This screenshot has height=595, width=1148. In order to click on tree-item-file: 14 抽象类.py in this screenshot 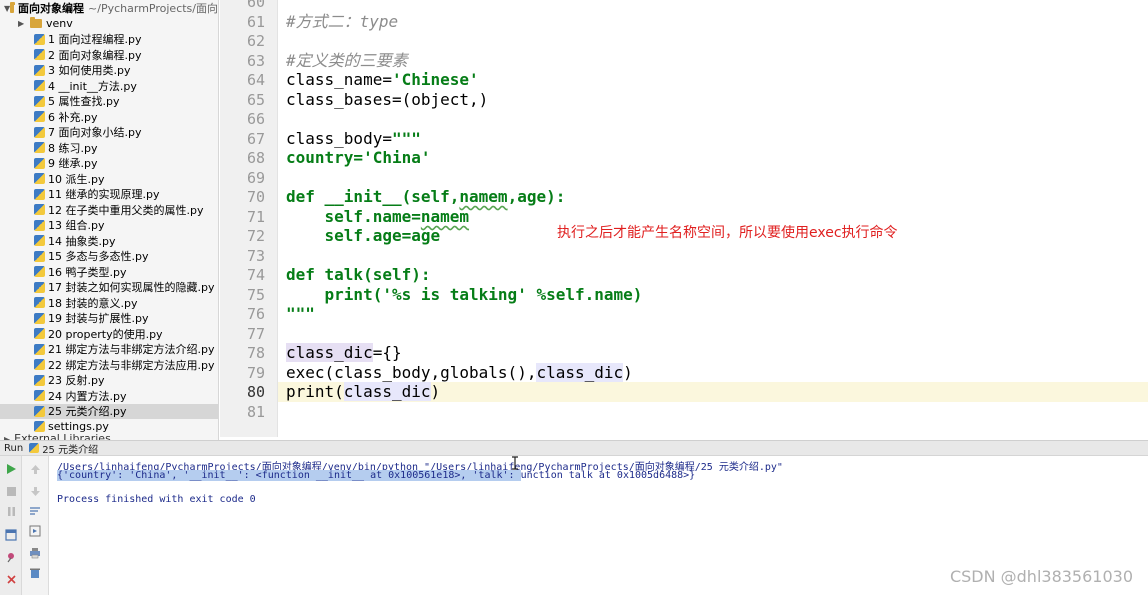, I will do `click(109, 241)`.